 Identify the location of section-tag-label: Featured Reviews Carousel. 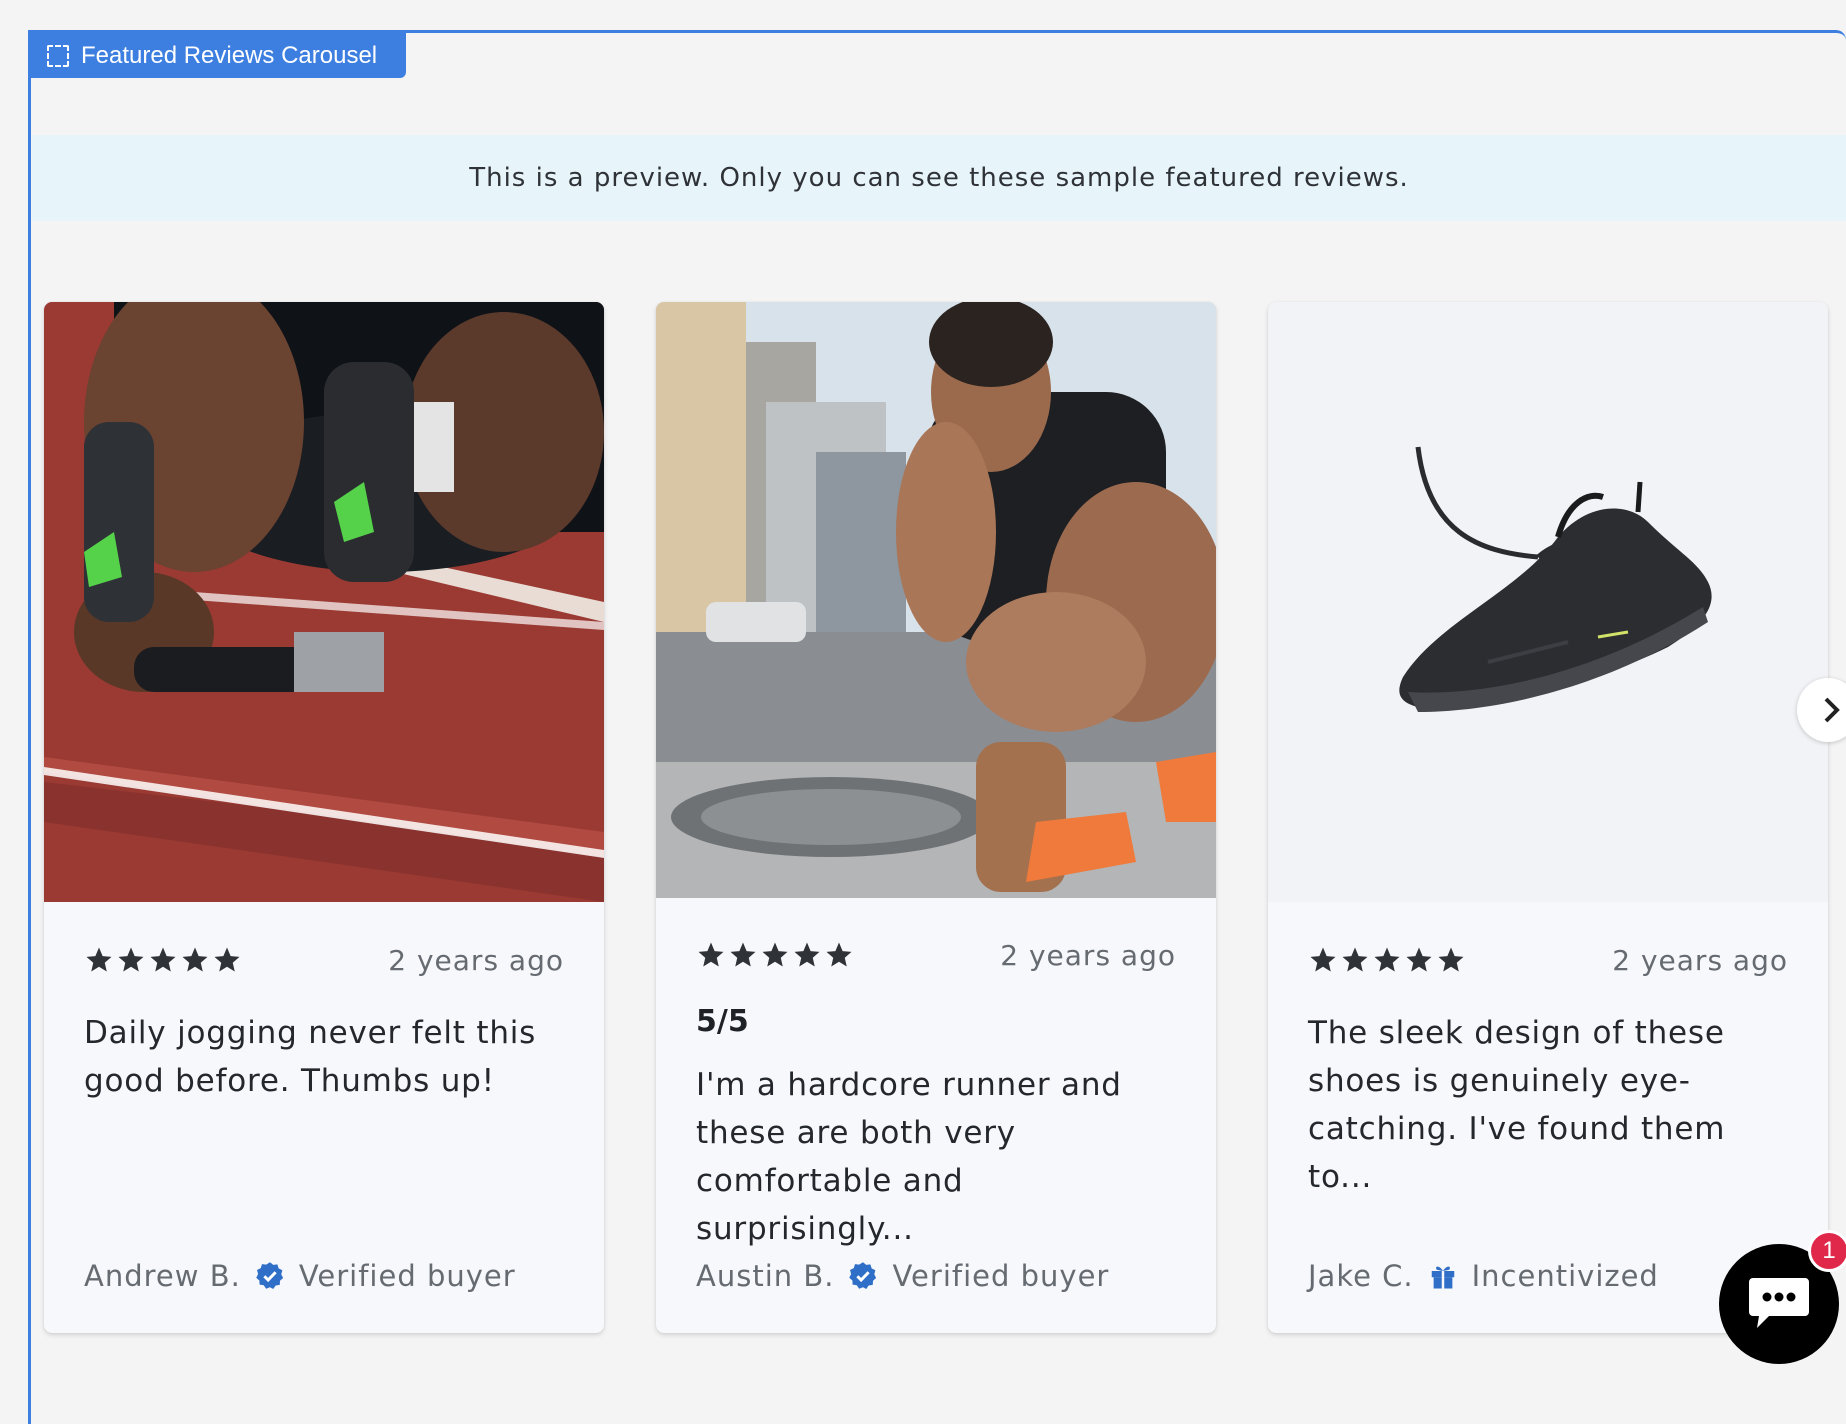
(229, 55).